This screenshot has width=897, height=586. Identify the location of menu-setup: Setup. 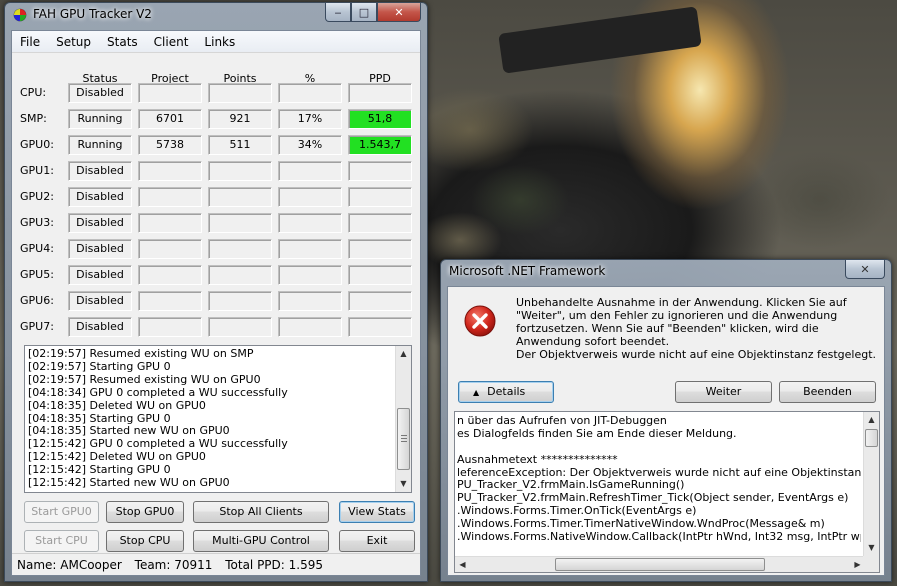
(73, 42).